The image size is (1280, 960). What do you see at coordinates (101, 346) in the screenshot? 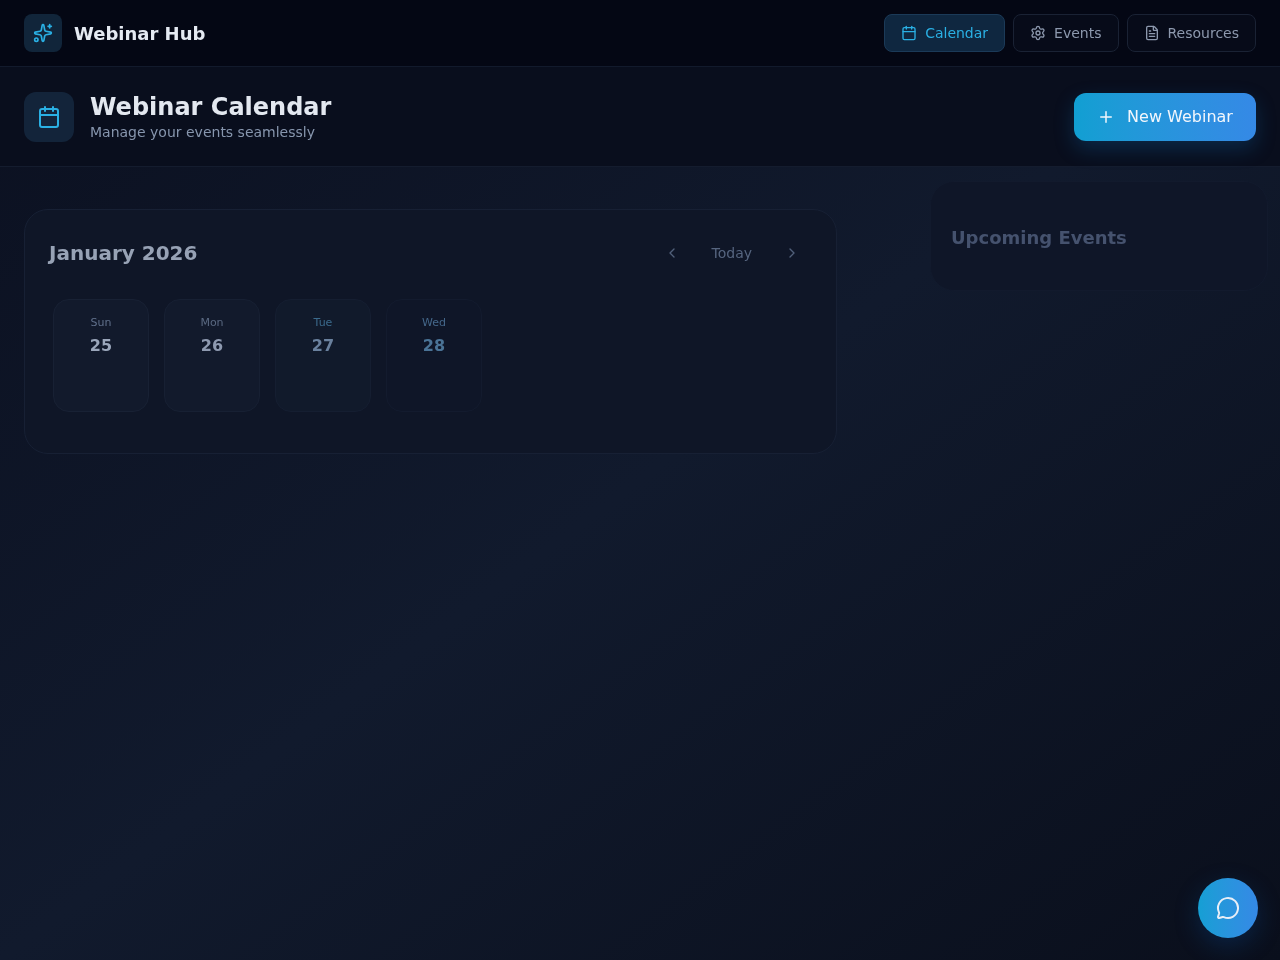
I see `day-number: 25` at bounding box center [101, 346].